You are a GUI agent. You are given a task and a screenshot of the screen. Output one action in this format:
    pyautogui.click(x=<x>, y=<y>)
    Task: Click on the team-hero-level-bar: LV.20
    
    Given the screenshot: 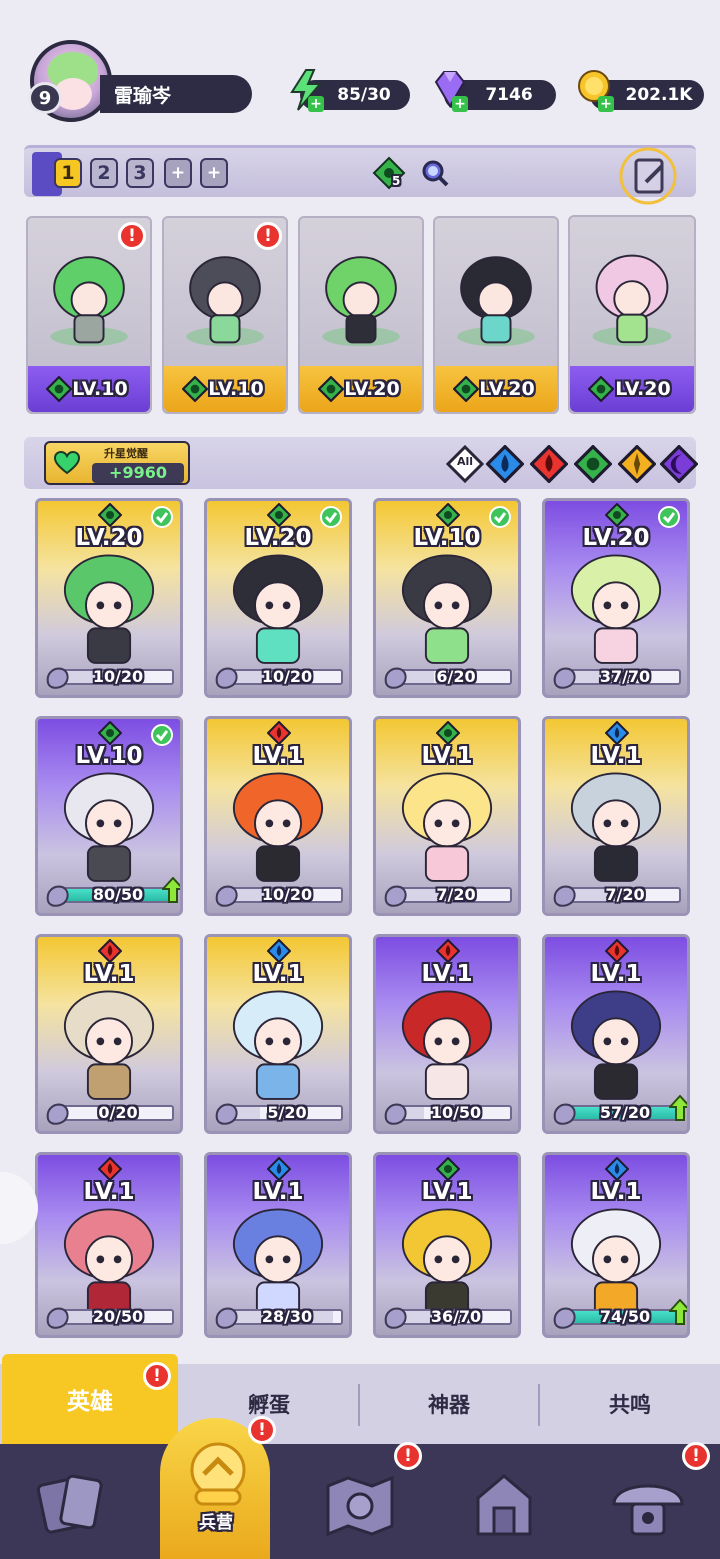 What is the action you would take?
    pyautogui.click(x=361, y=389)
    